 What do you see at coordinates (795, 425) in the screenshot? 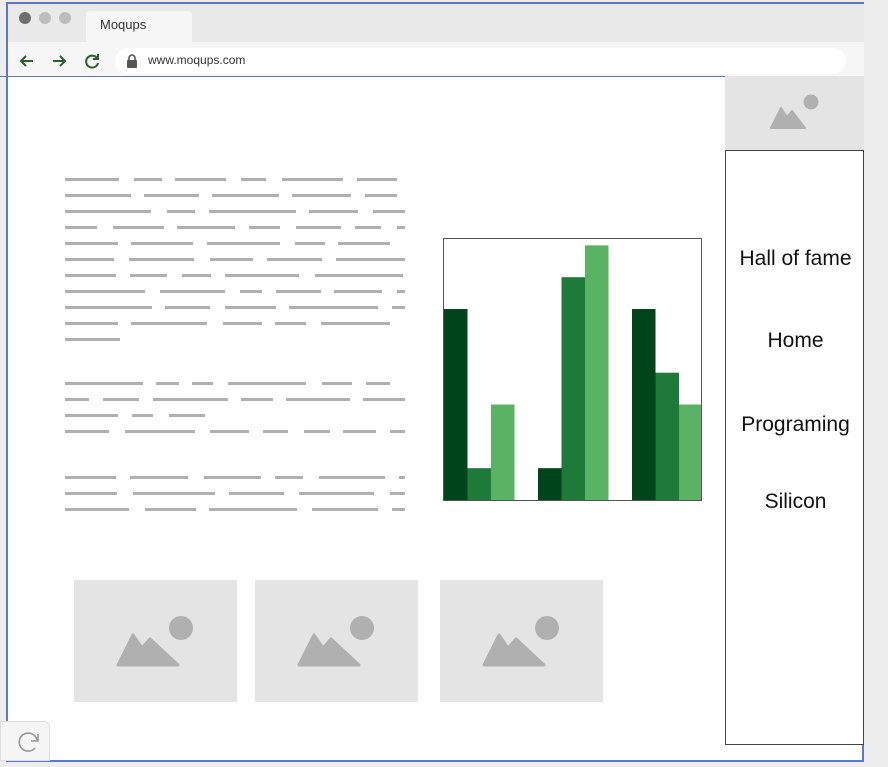
I see `sidebar-item-programing: Programing` at bounding box center [795, 425].